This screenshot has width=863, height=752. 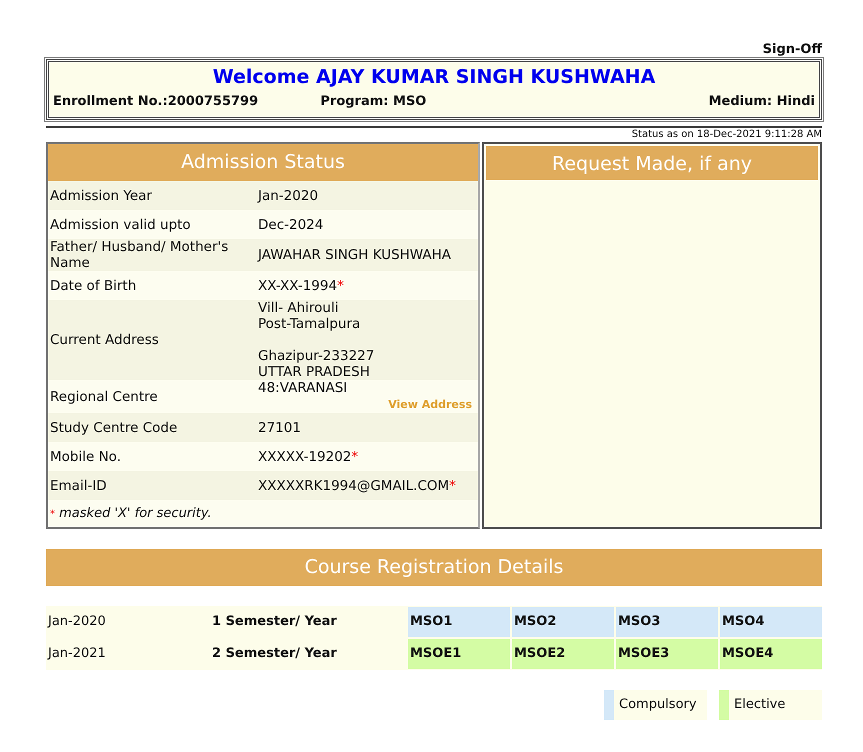 What do you see at coordinates (459, 654) in the screenshot?
I see `course-code-cell: MSOE1` at bounding box center [459, 654].